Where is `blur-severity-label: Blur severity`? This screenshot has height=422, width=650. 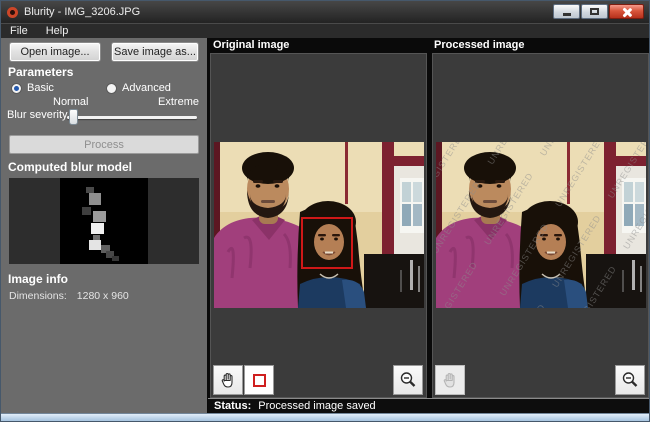 blur-severity-label: Blur severity is located at coordinates (37, 115).